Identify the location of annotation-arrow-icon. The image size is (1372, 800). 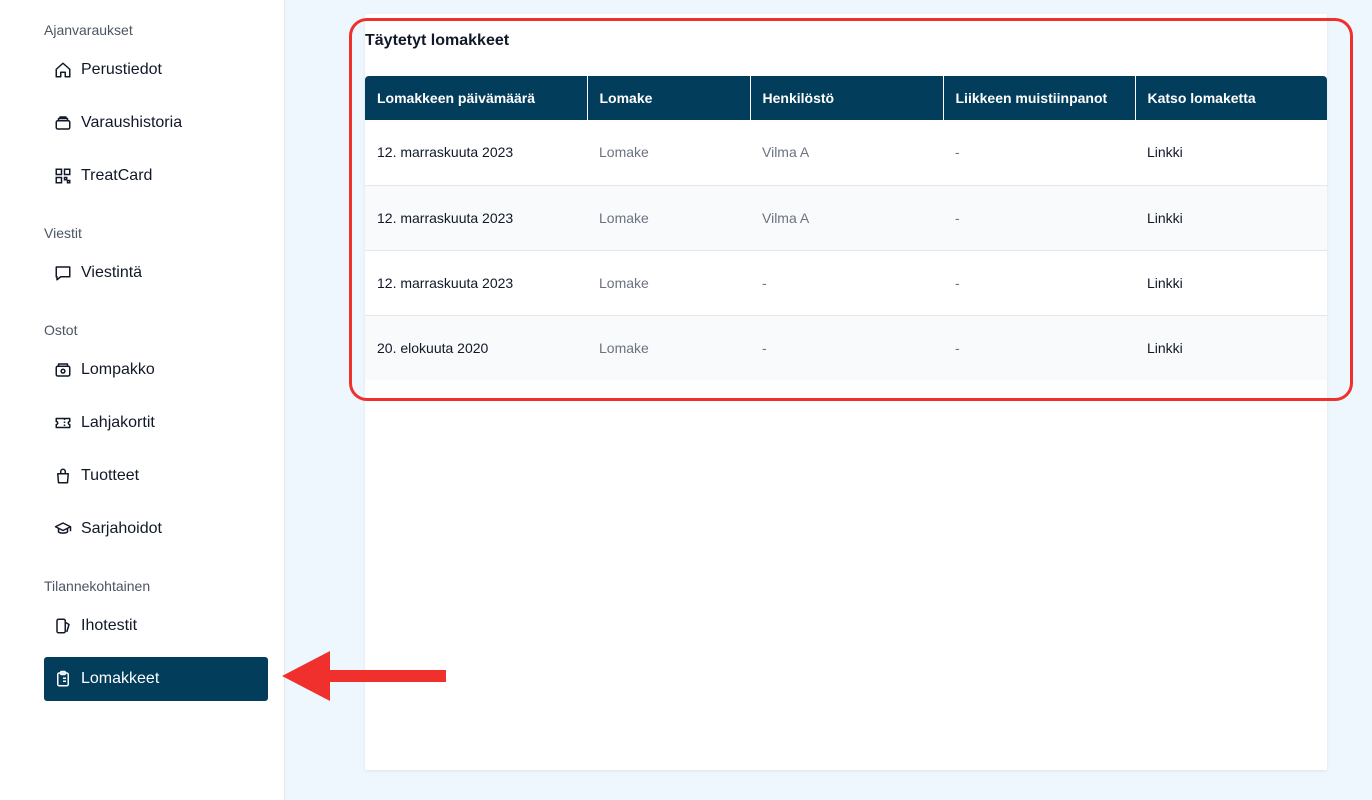
(364, 676).